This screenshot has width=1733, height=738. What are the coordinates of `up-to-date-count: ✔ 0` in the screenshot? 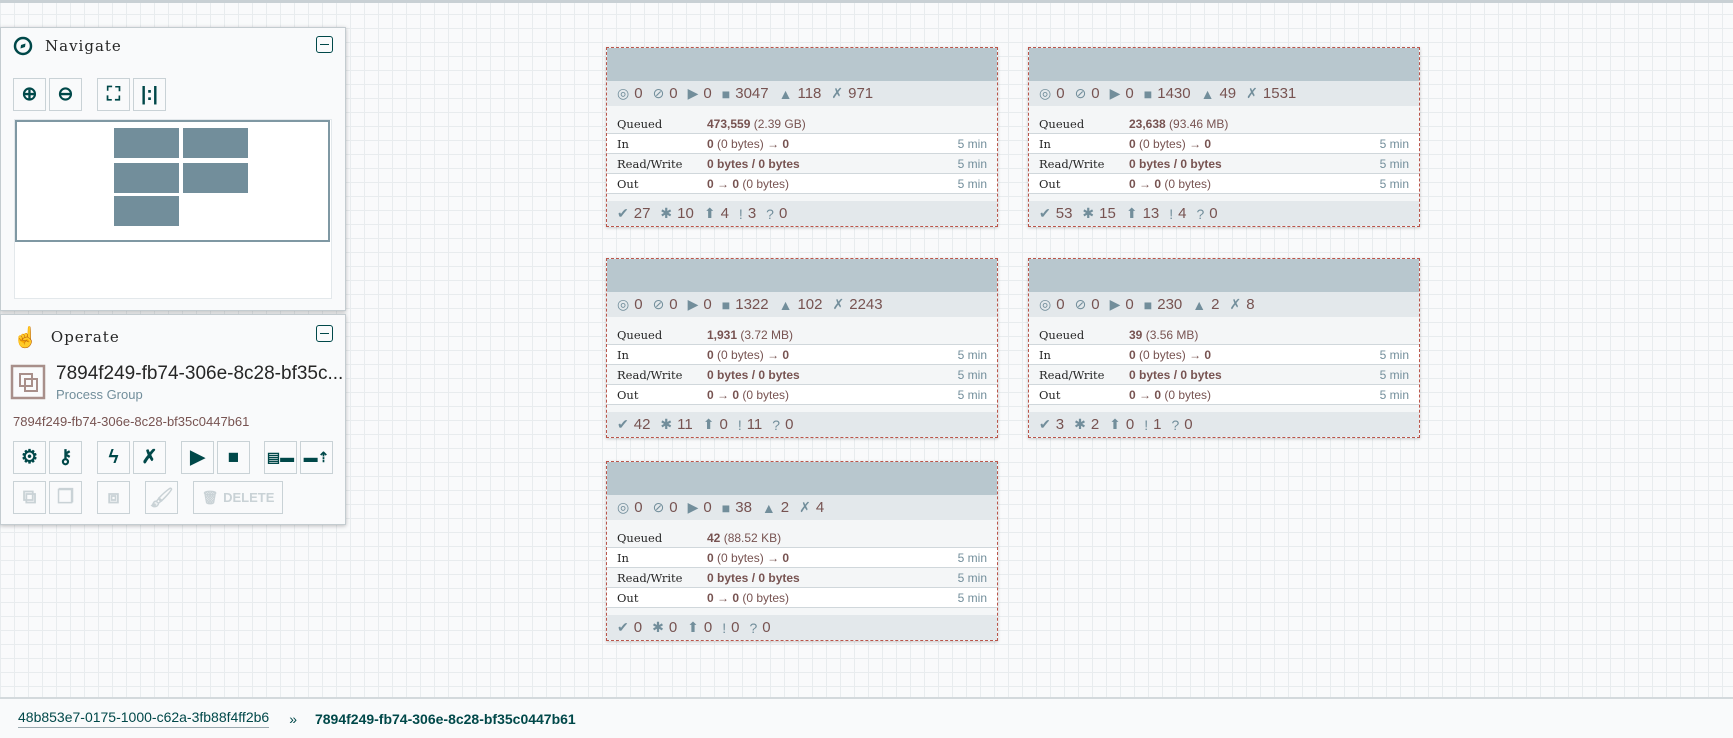 It's located at (629, 627).